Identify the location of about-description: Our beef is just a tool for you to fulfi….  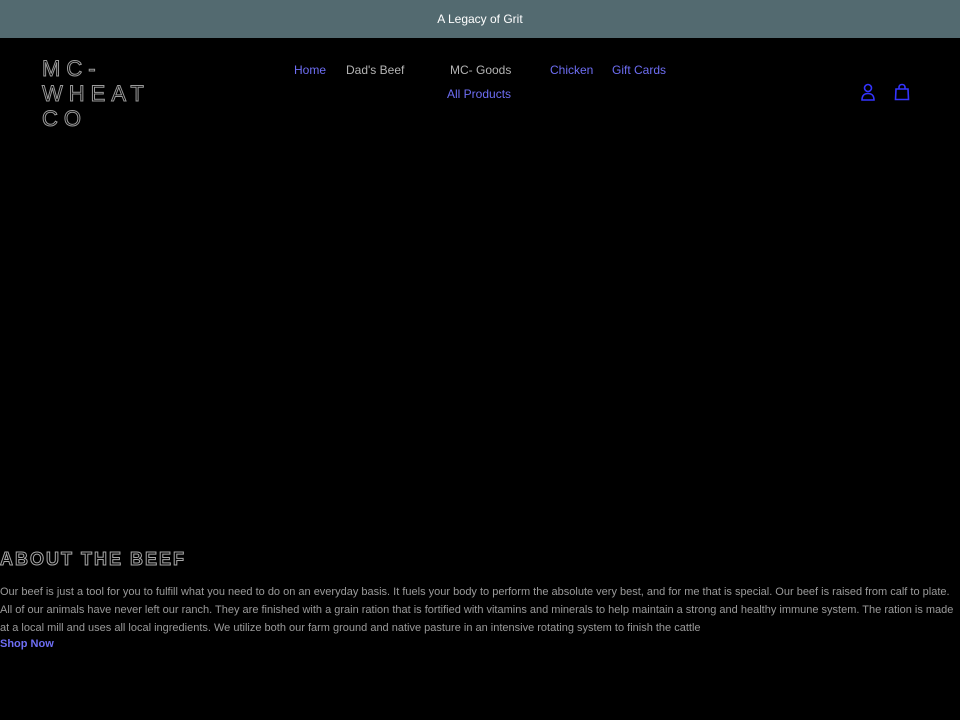
(477, 610).